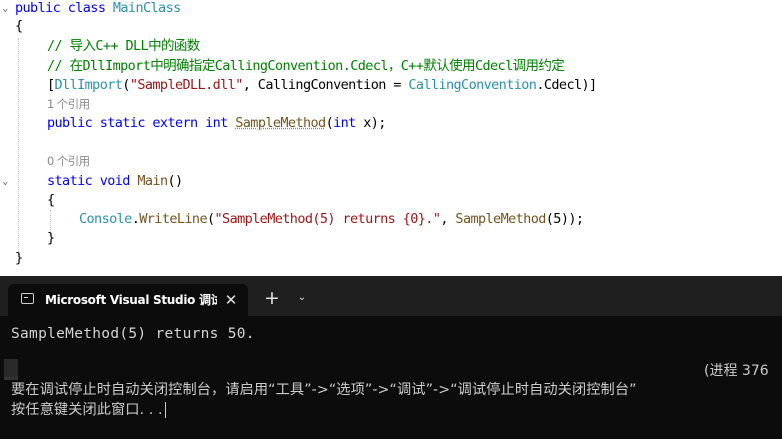 The width and height of the screenshot is (782, 439). I want to click on press-any-key-line: 按任意键关闭此窗口. . ., so click(88, 410).